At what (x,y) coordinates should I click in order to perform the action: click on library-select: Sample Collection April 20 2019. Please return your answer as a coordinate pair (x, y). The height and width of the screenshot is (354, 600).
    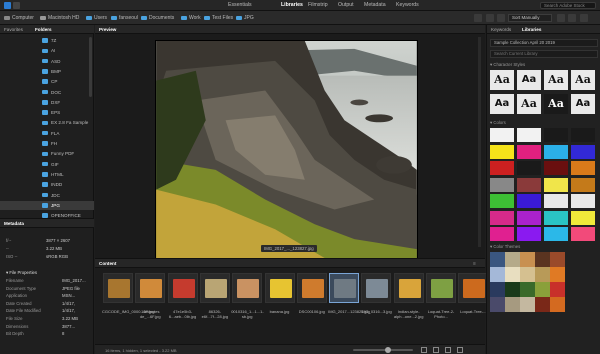
    Looking at the image, I should click on (544, 43).